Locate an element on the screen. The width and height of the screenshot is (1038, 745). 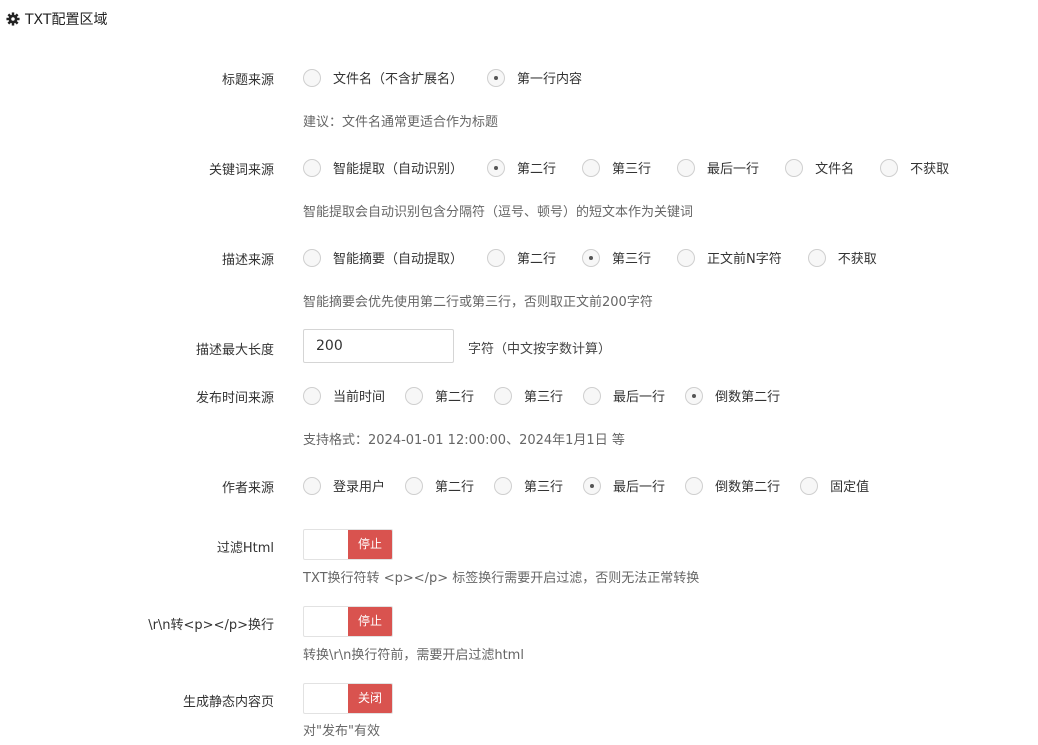
title-source-option-first-line: 第一行内容 is located at coordinates (534, 77).